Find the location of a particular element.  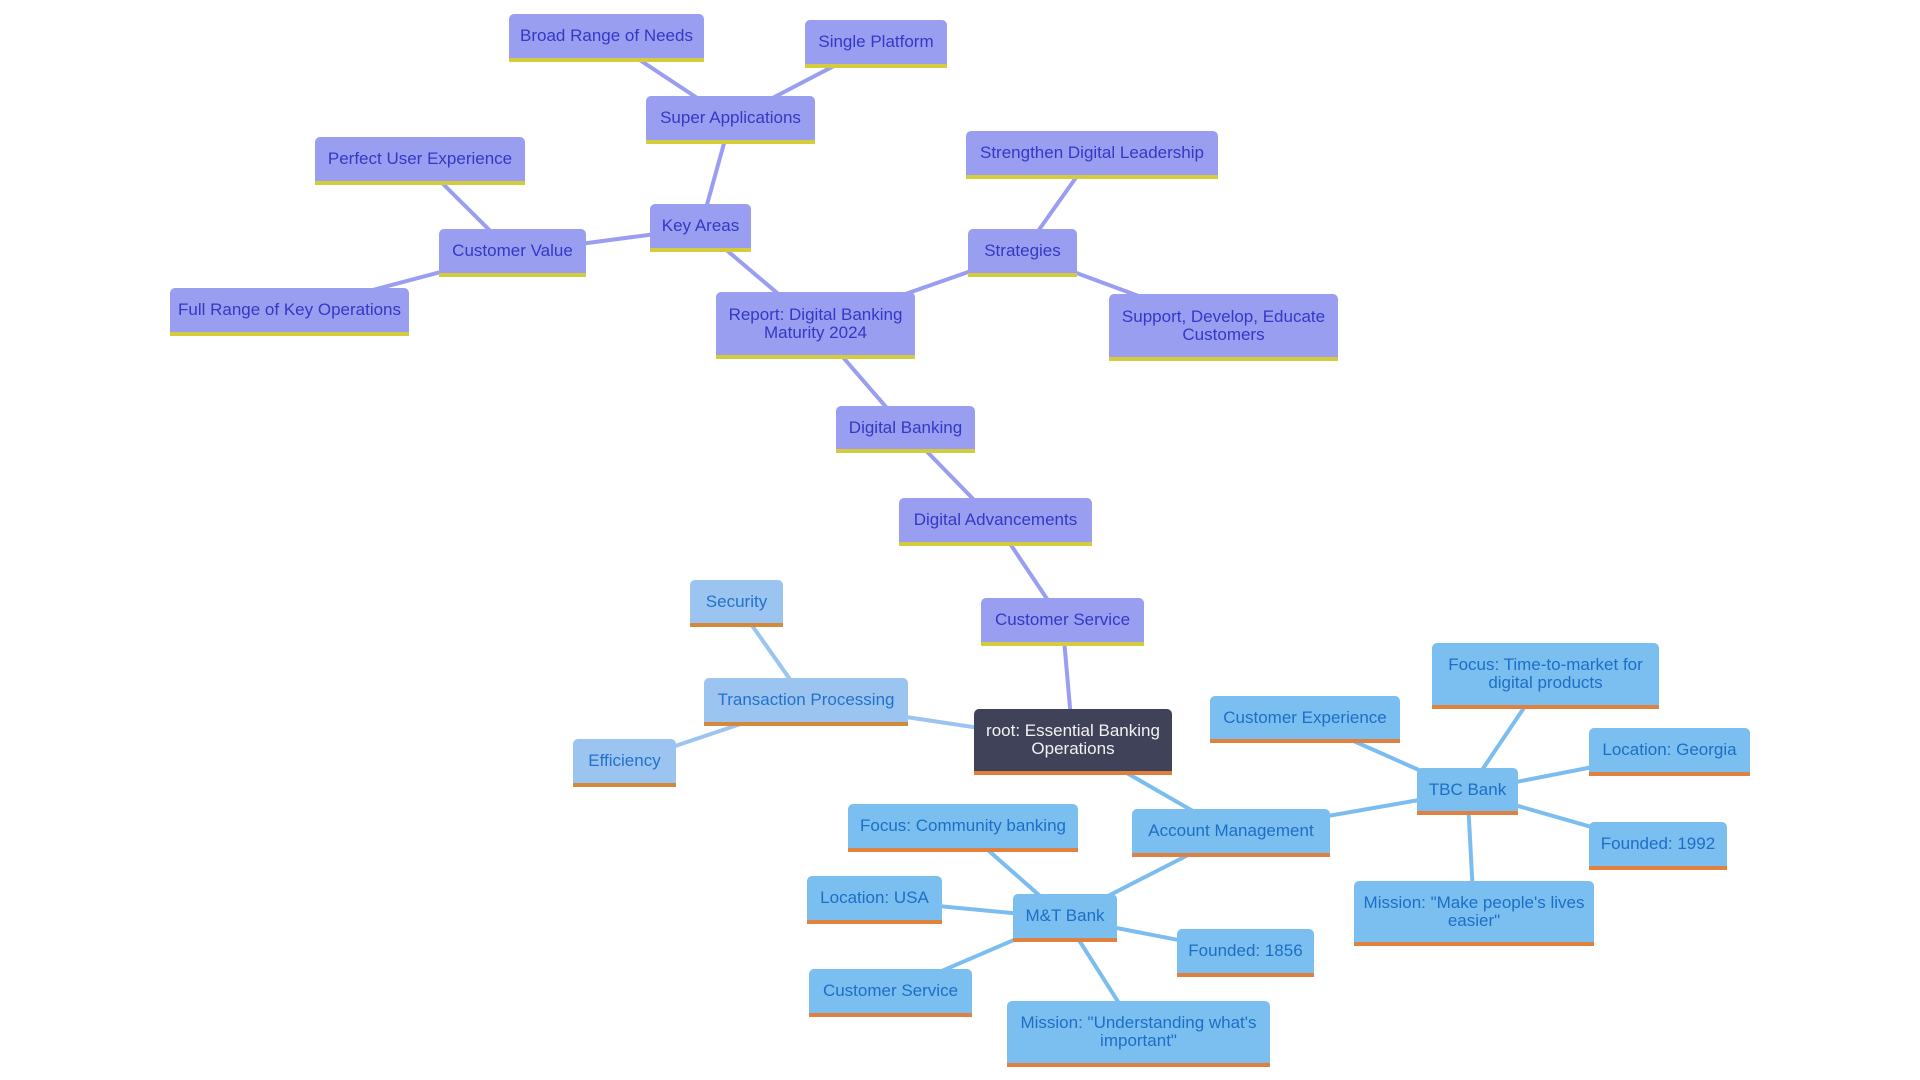

node-customer-value: Customer Value is located at coordinates (512, 253).